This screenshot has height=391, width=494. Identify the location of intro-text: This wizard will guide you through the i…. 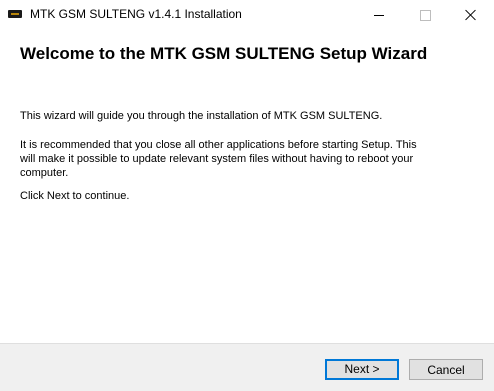
(201, 116).